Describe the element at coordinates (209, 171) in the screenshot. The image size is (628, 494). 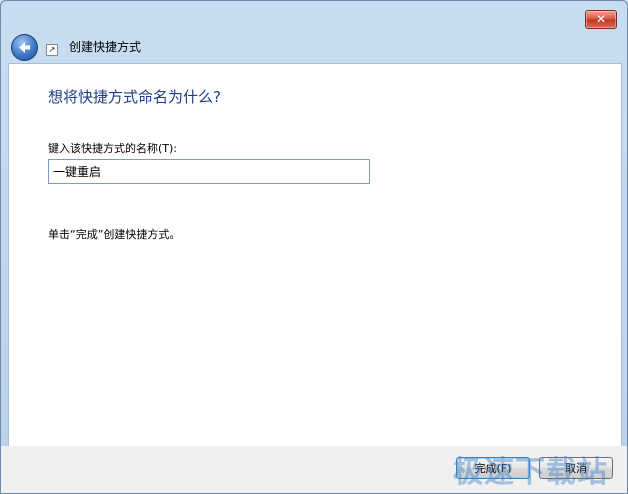
I see `shortcut-name-input` at that location.